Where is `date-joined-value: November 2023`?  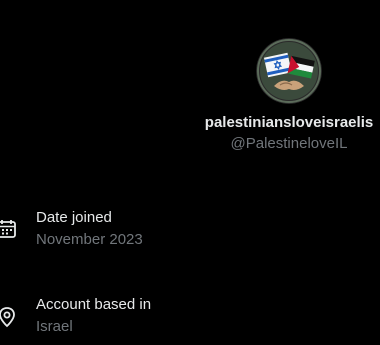 date-joined-value: November 2023 is located at coordinates (89, 239).